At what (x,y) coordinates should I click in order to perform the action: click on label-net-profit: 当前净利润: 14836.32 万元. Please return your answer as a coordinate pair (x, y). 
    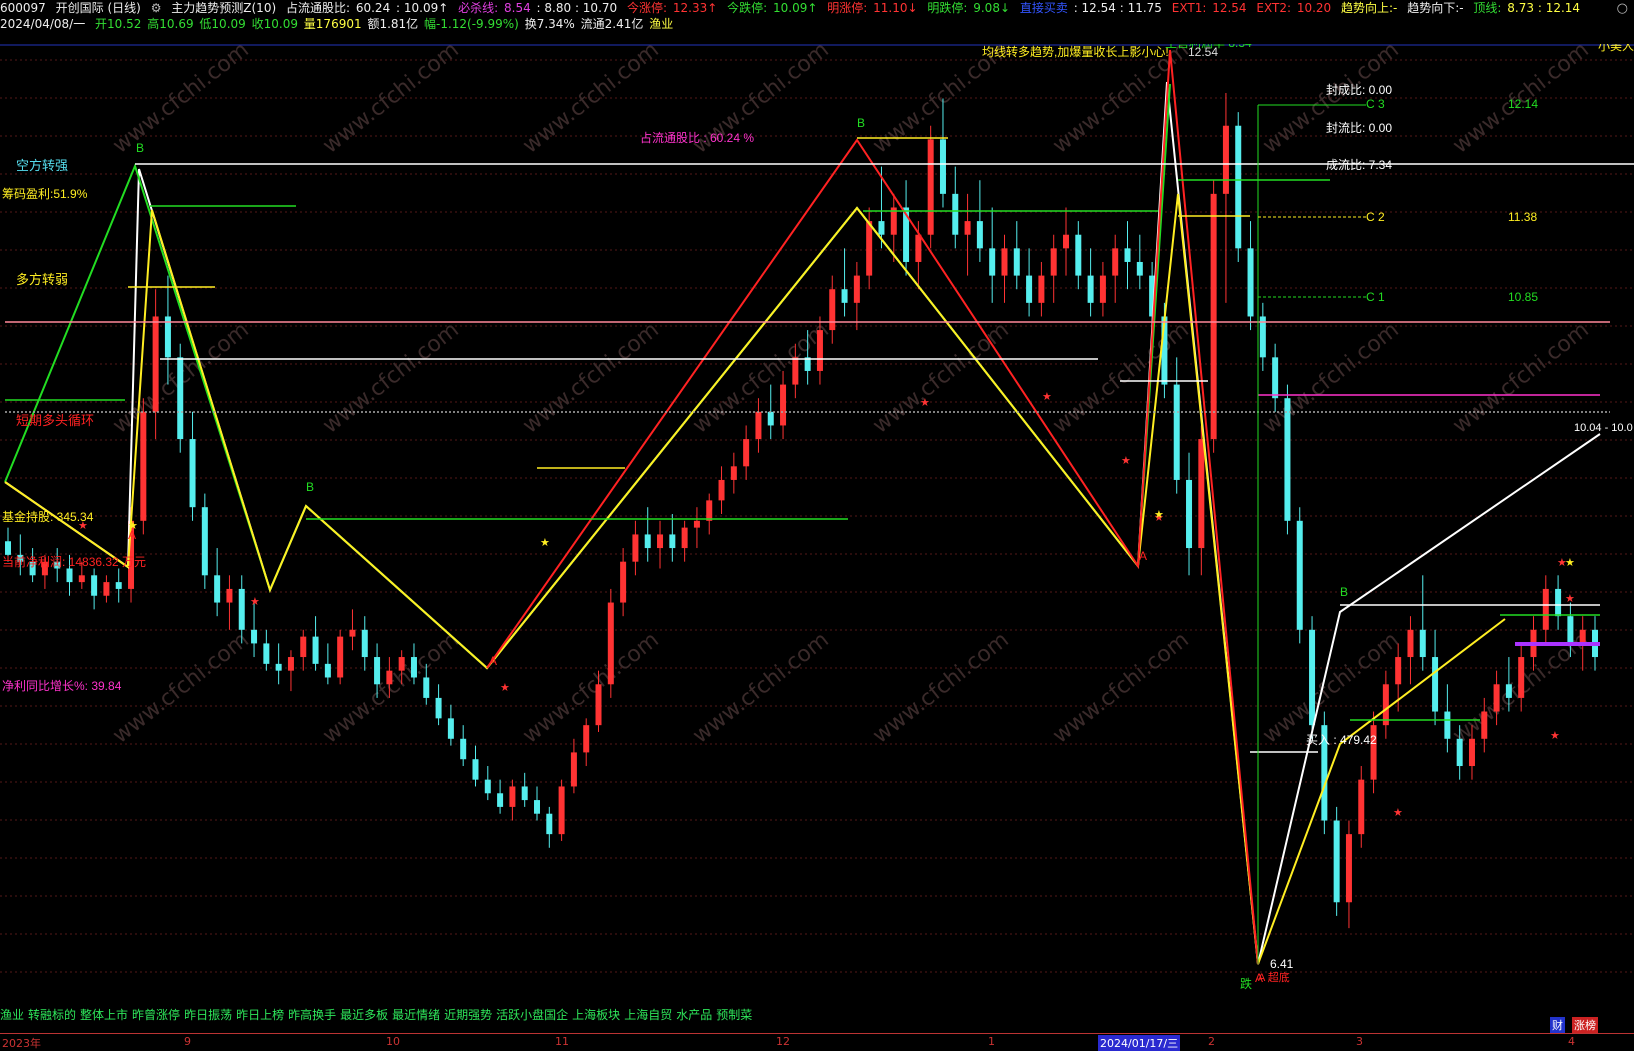
    Looking at the image, I should click on (74, 561).